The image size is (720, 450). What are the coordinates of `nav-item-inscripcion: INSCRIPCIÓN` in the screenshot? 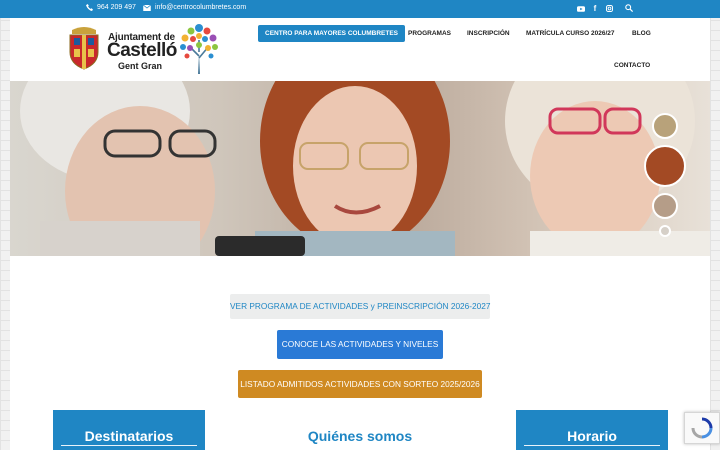 It's located at (488, 33).